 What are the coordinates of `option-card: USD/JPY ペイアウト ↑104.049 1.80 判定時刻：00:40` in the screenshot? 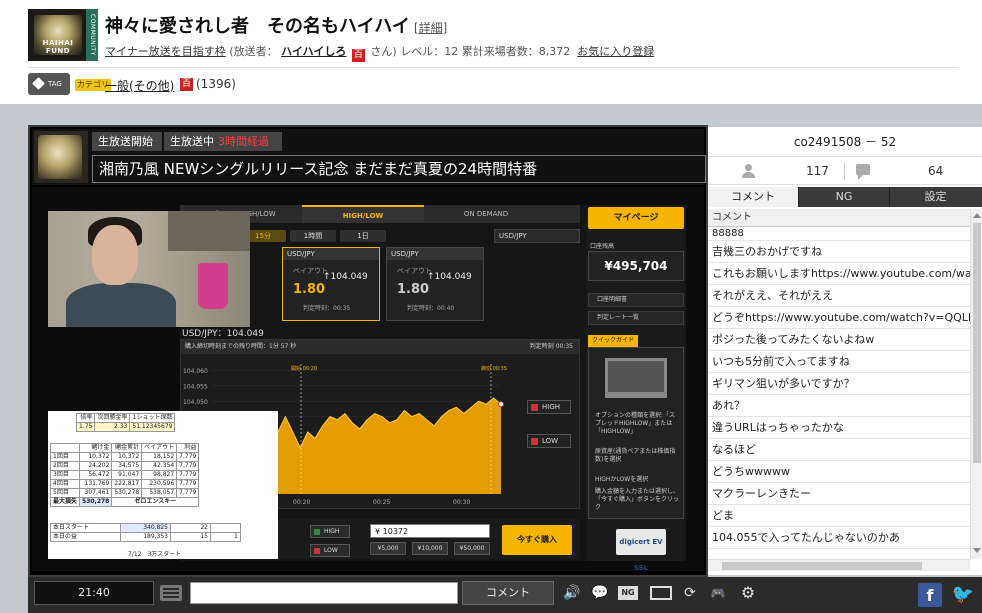 It's located at (435, 284).